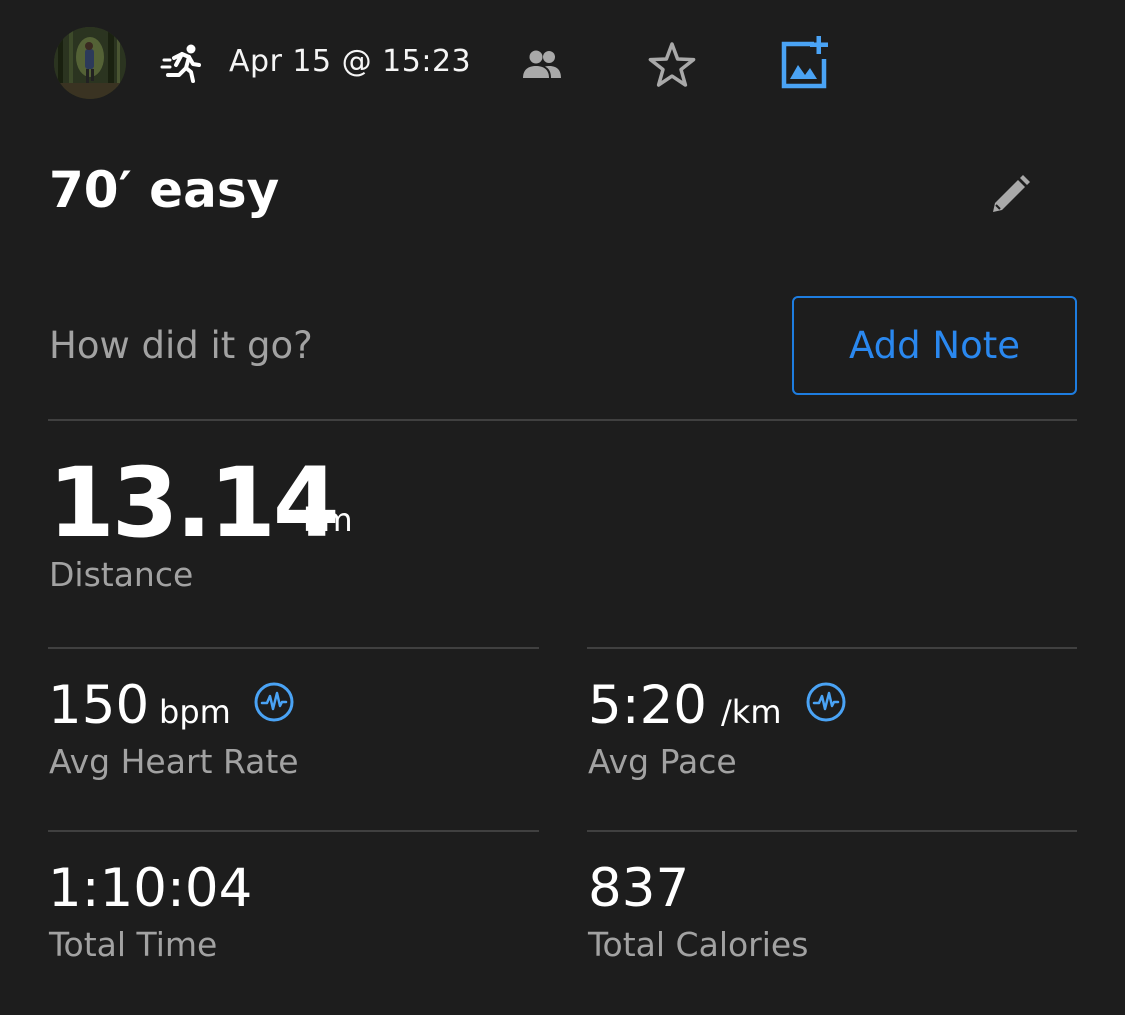 The width and height of the screenshot is (1125, 1015). I want to click on heart-rate-chart-icon, so click(274, 702).